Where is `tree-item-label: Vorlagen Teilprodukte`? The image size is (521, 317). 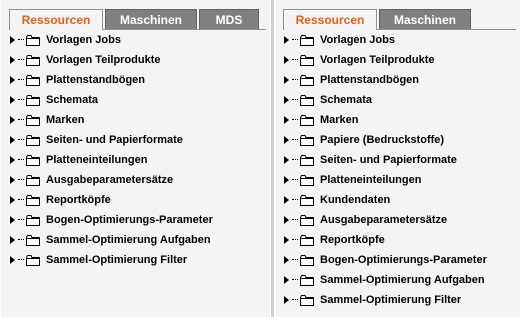 tree-item-label: Vorlagen Teilprodukte is located at coordinates (377, 60).